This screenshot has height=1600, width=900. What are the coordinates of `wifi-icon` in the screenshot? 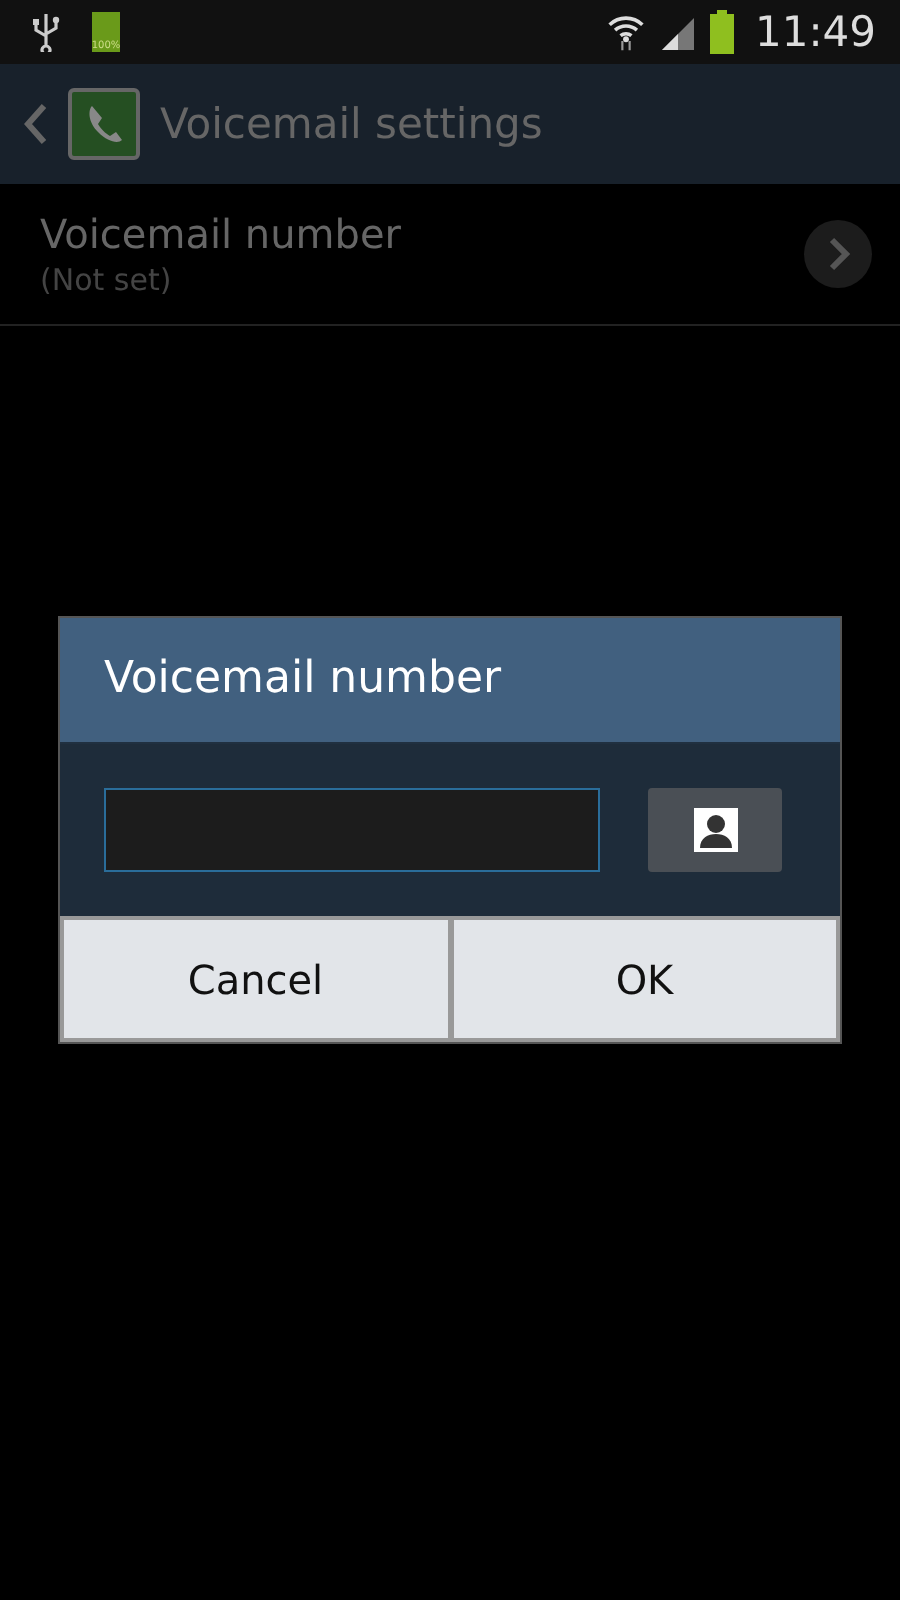 It's located at (626, 32).